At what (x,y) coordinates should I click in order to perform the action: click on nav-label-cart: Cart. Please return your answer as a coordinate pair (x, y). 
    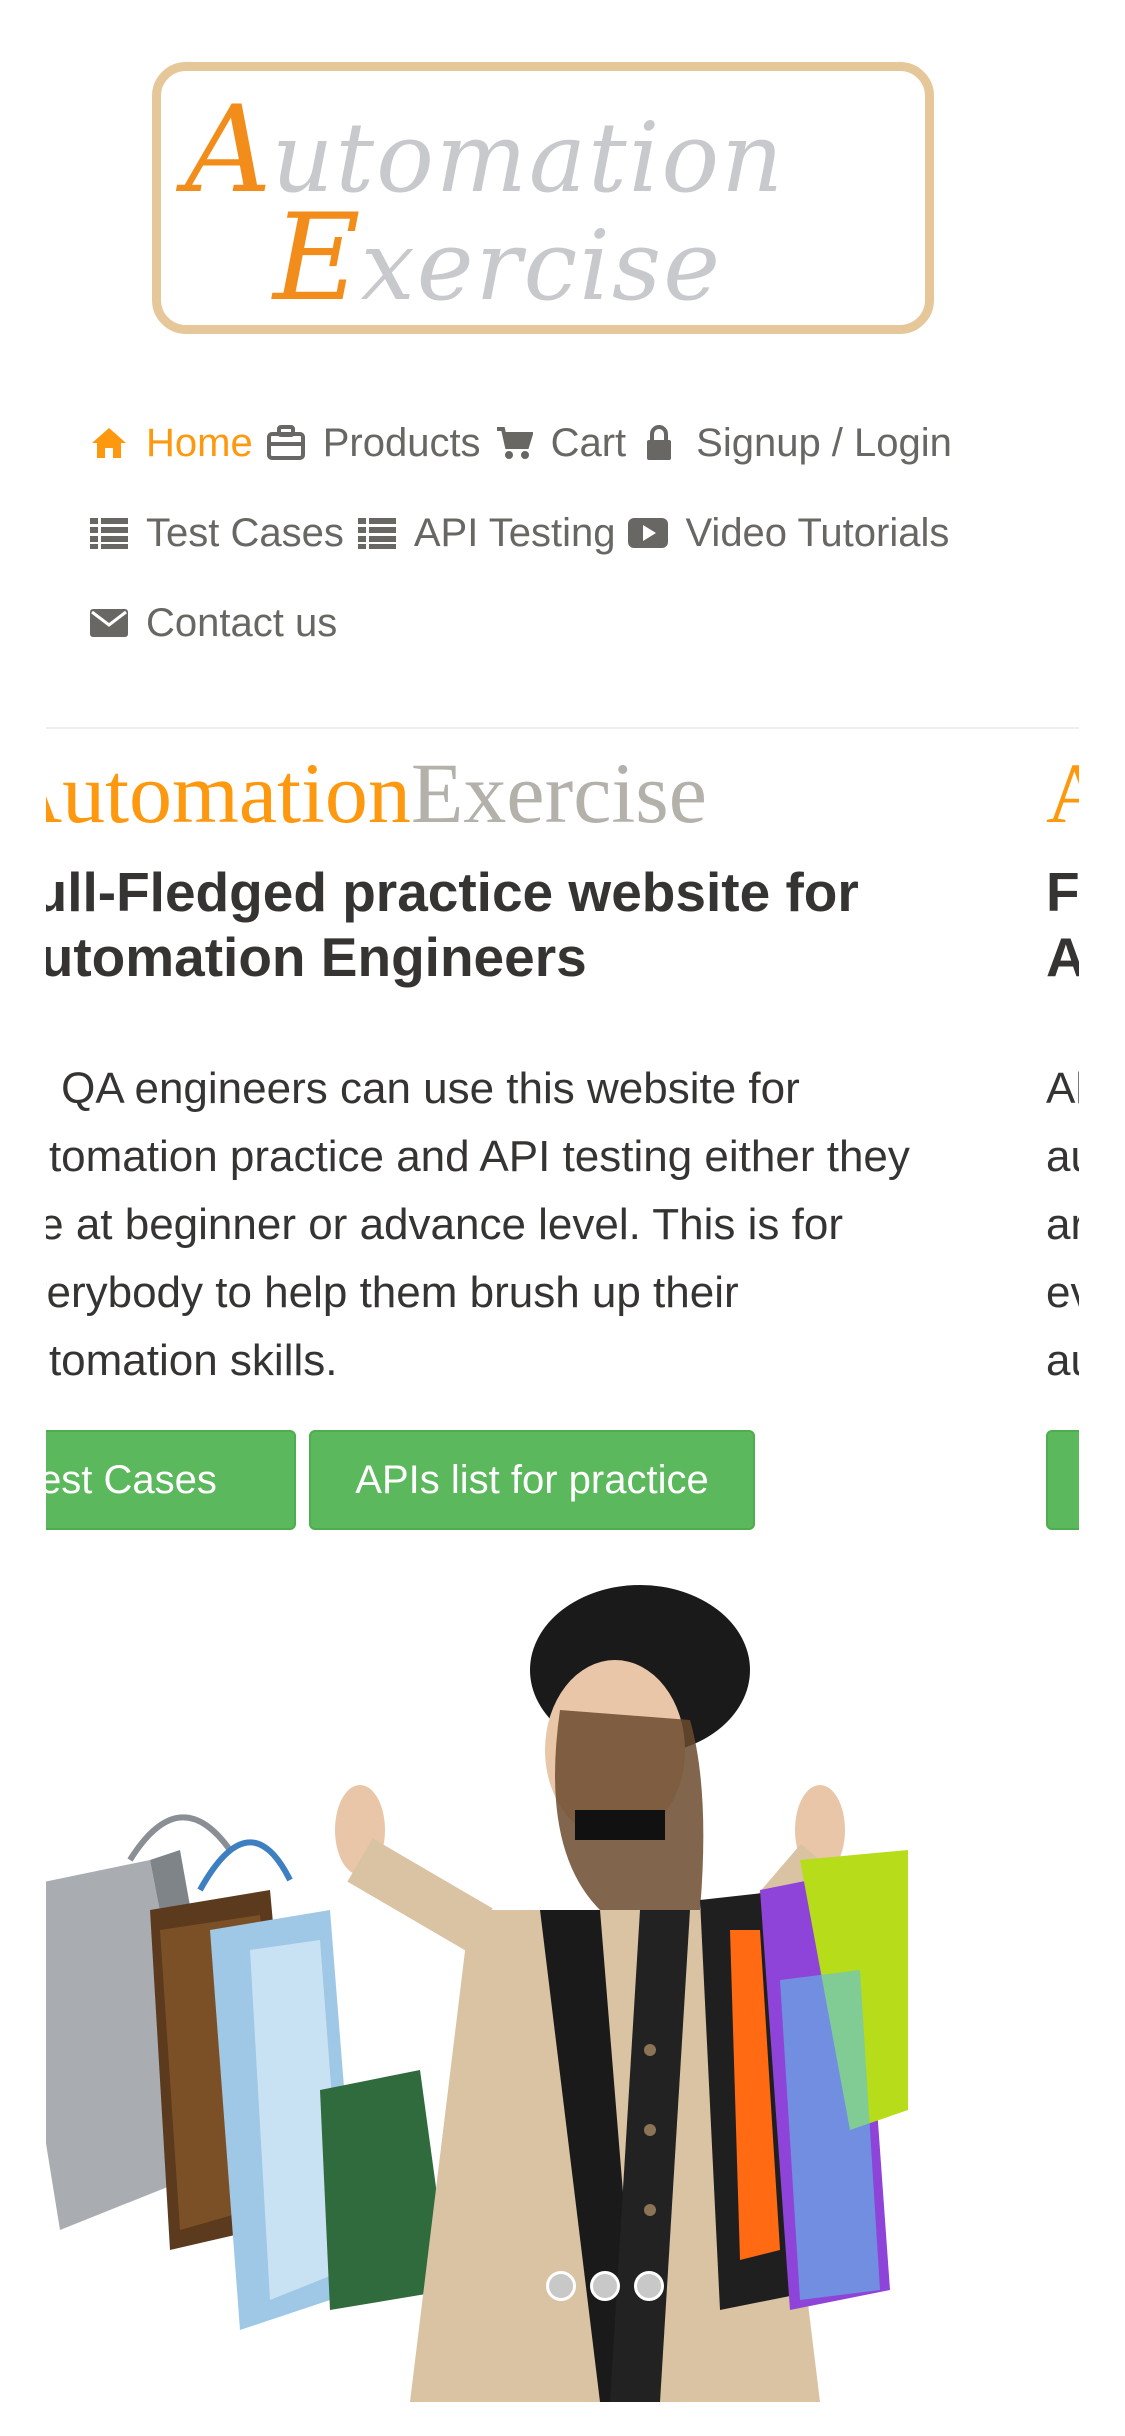
    Looking at the image, I should click on (588, 442).